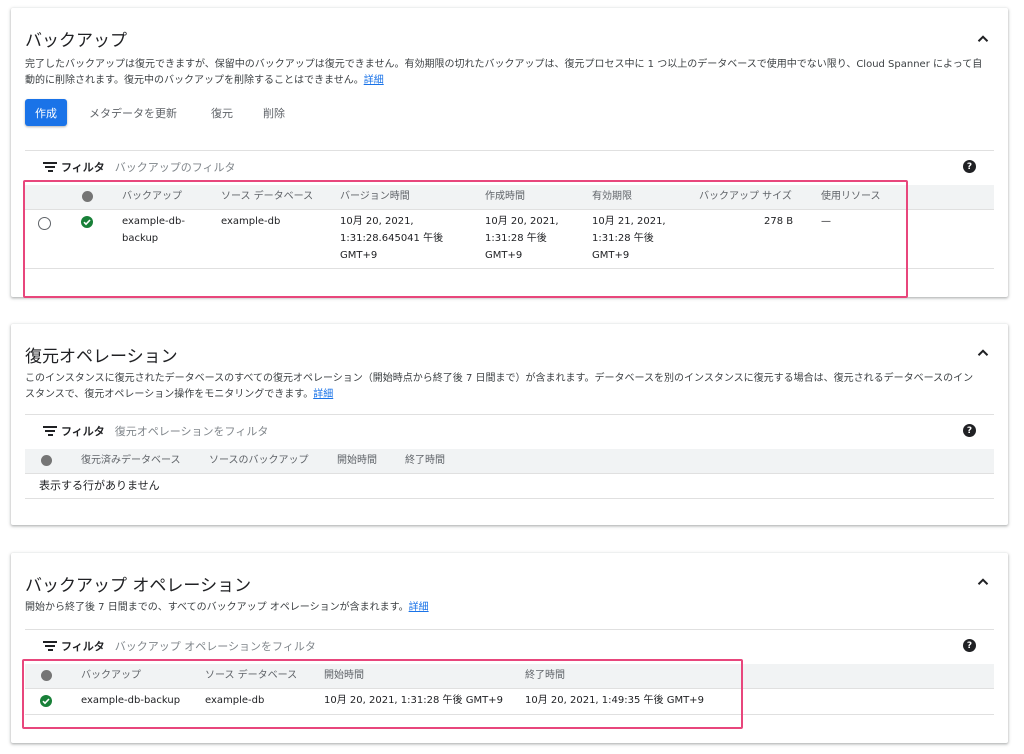 Image resolution: width=1024 pixels, height=754 pixels. What do you see at coordinates (509, 166) in the screenshot?
I see `backups-filter-bar: フィルタ バックアップのフィルタ ?` at bounding box center [509, 166].